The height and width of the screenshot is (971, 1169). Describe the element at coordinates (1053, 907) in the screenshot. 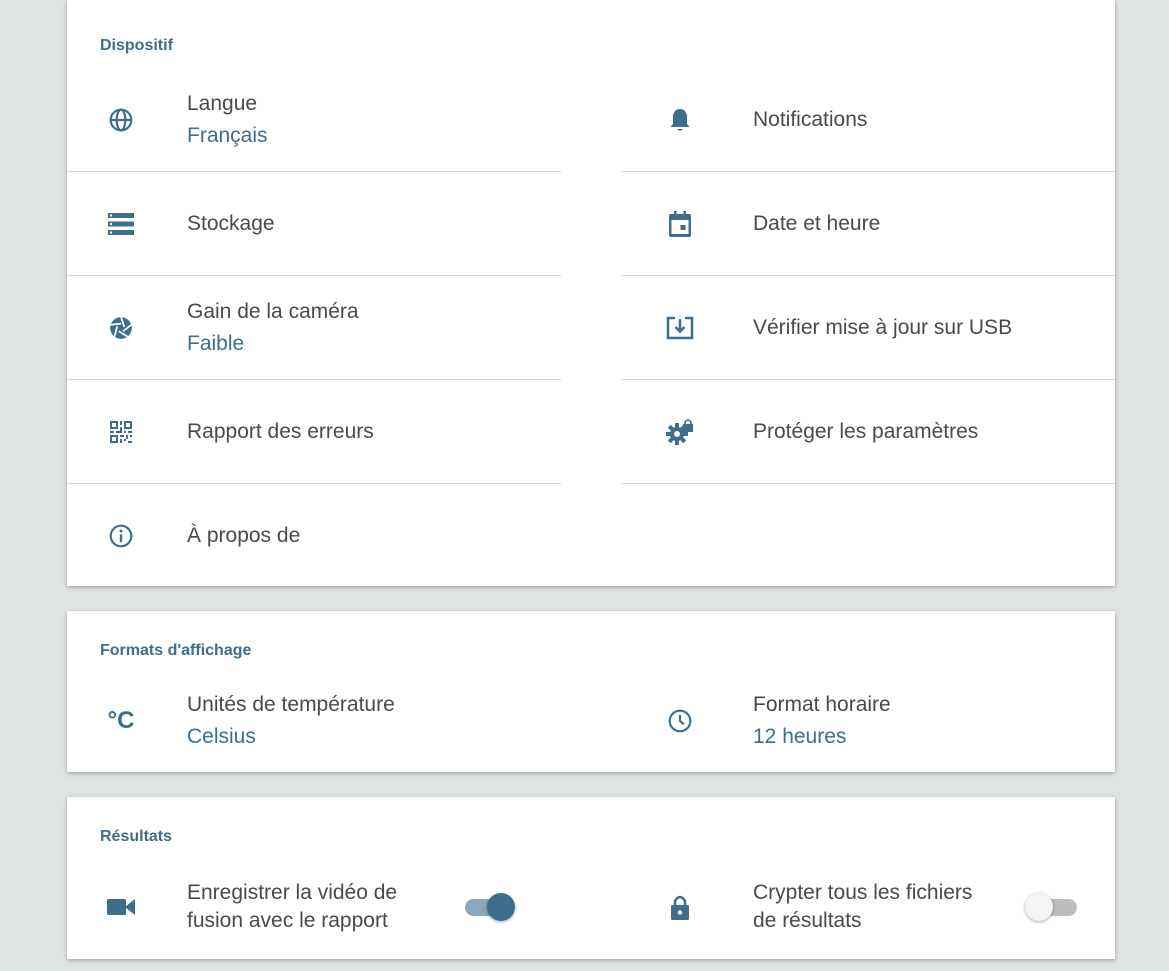

I see `encrypt-results-toggle` at that location.